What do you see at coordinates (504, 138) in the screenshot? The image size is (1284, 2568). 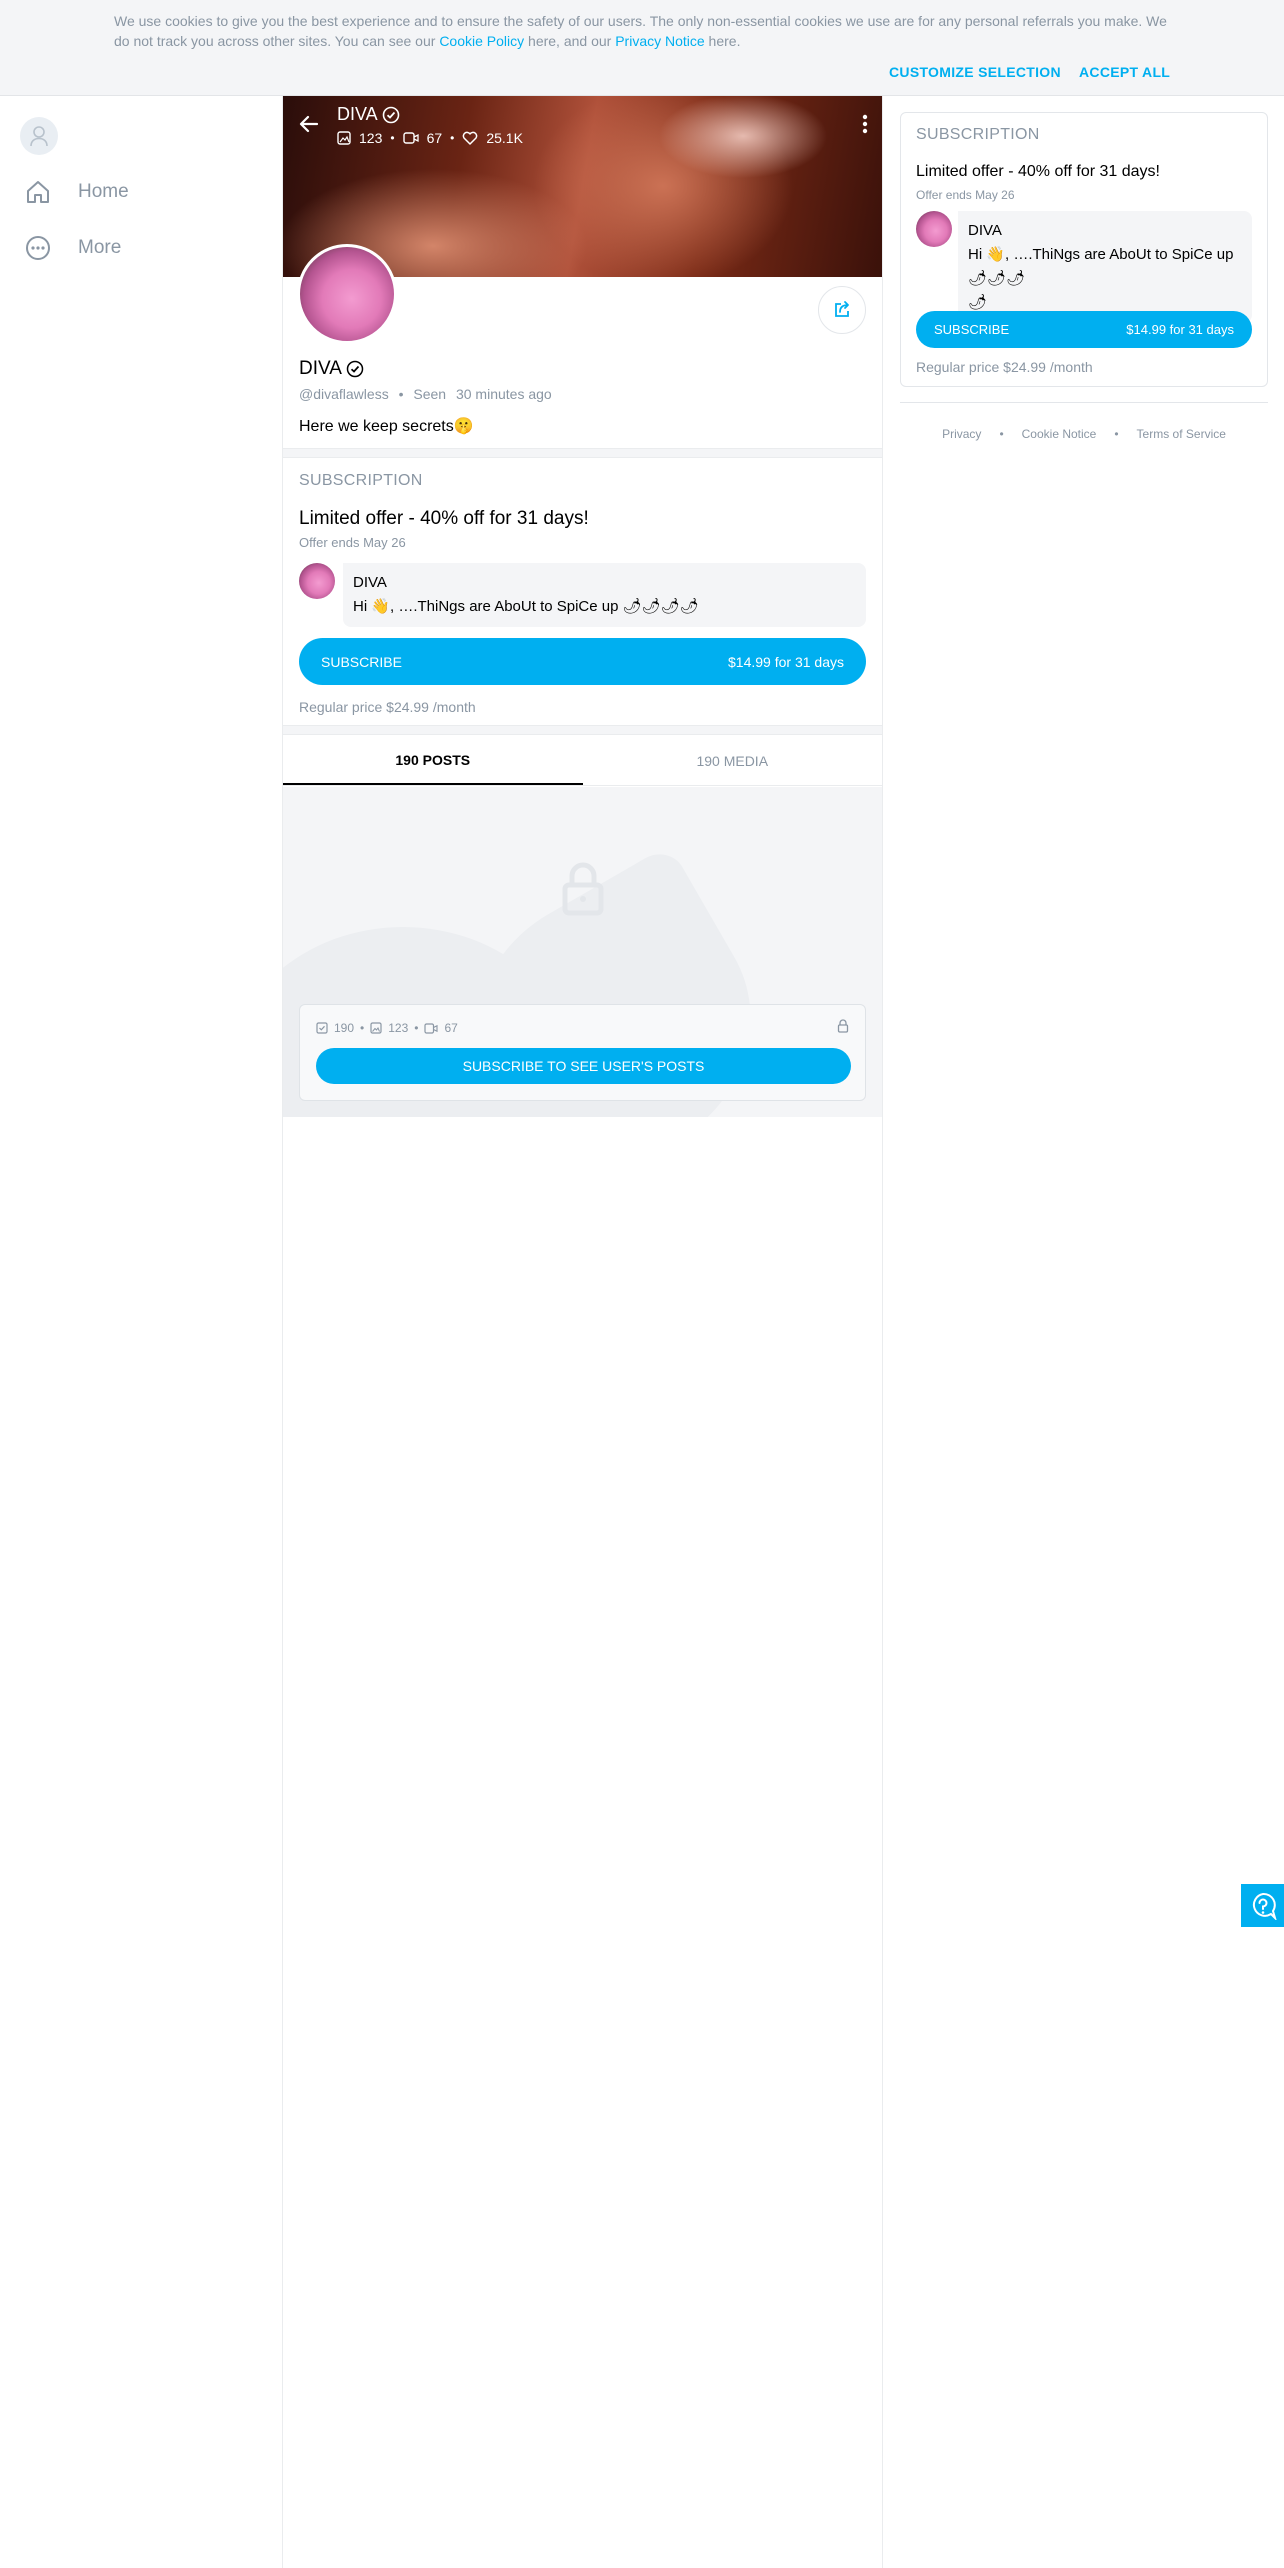 I see `like-count: 25.1K` at bounding box center [504, 138].